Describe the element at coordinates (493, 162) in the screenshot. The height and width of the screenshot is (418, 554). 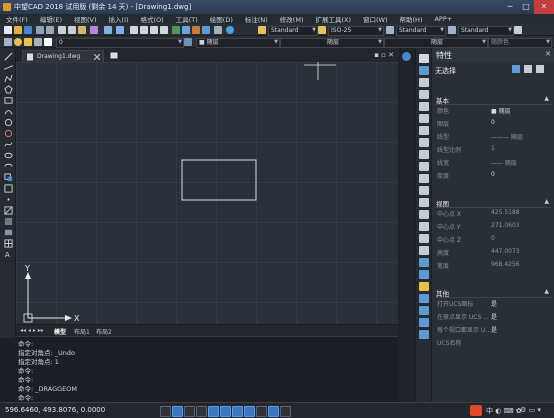
I see `prop-row-lineweight: 线宽 —— 随层` at that location.